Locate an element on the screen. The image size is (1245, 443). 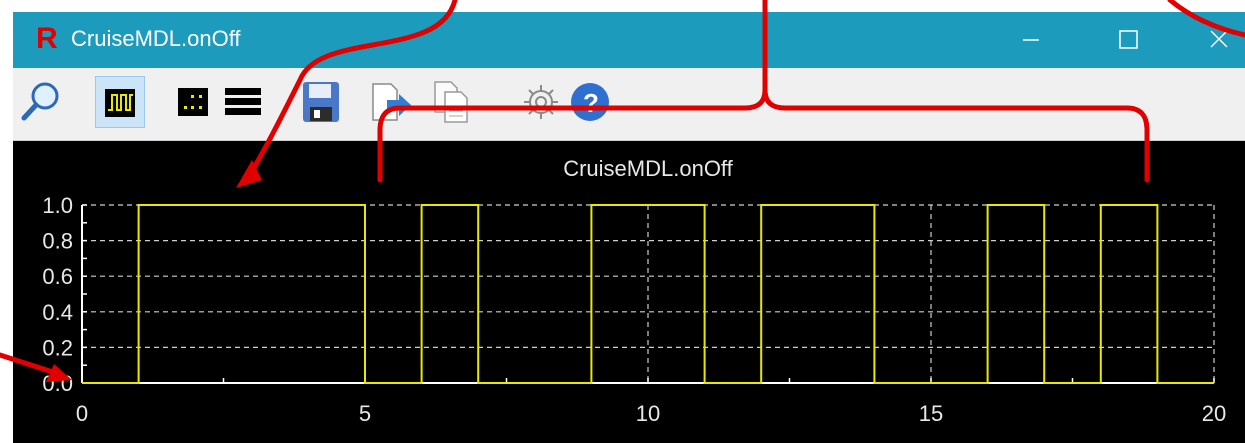
copy-pages-icon is located at coordinates (451, 102).